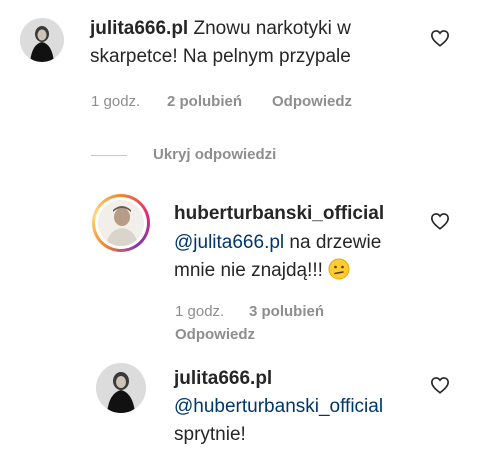  I want to click on hide-replies-line, so click(109, 155).